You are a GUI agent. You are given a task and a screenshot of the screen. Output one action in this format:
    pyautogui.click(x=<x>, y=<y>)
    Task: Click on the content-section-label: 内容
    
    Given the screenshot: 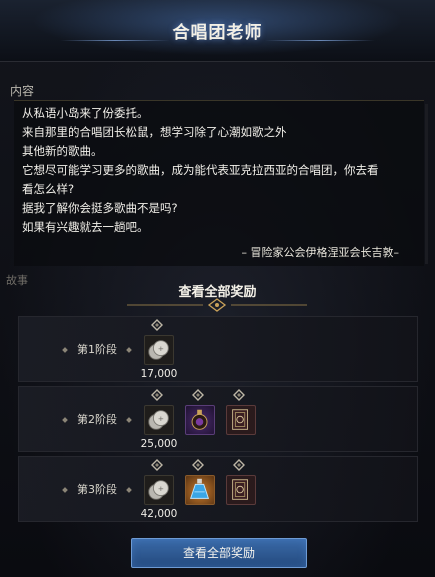 What is the action you would take?
    pyautogui.click(x=22, y=91)
    